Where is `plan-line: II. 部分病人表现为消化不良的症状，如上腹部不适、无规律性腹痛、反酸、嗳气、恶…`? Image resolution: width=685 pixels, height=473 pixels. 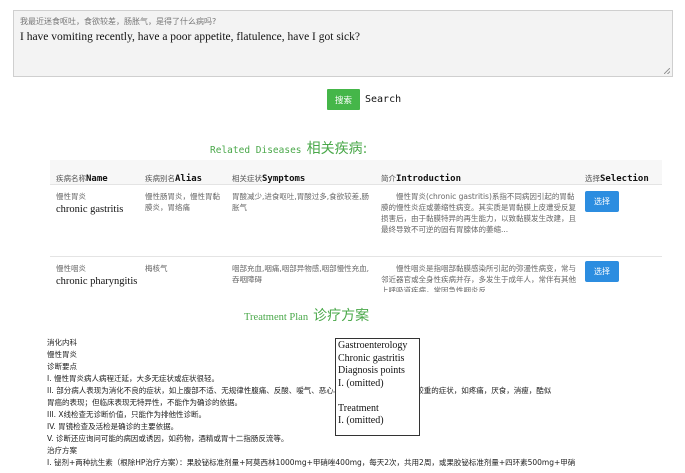
plan-line: II. 部分病人表现为消化不良的症状，如上腹部不适、无规律性腹痛、反酸、嗳气、恶… is located at coordinates (299, 390).